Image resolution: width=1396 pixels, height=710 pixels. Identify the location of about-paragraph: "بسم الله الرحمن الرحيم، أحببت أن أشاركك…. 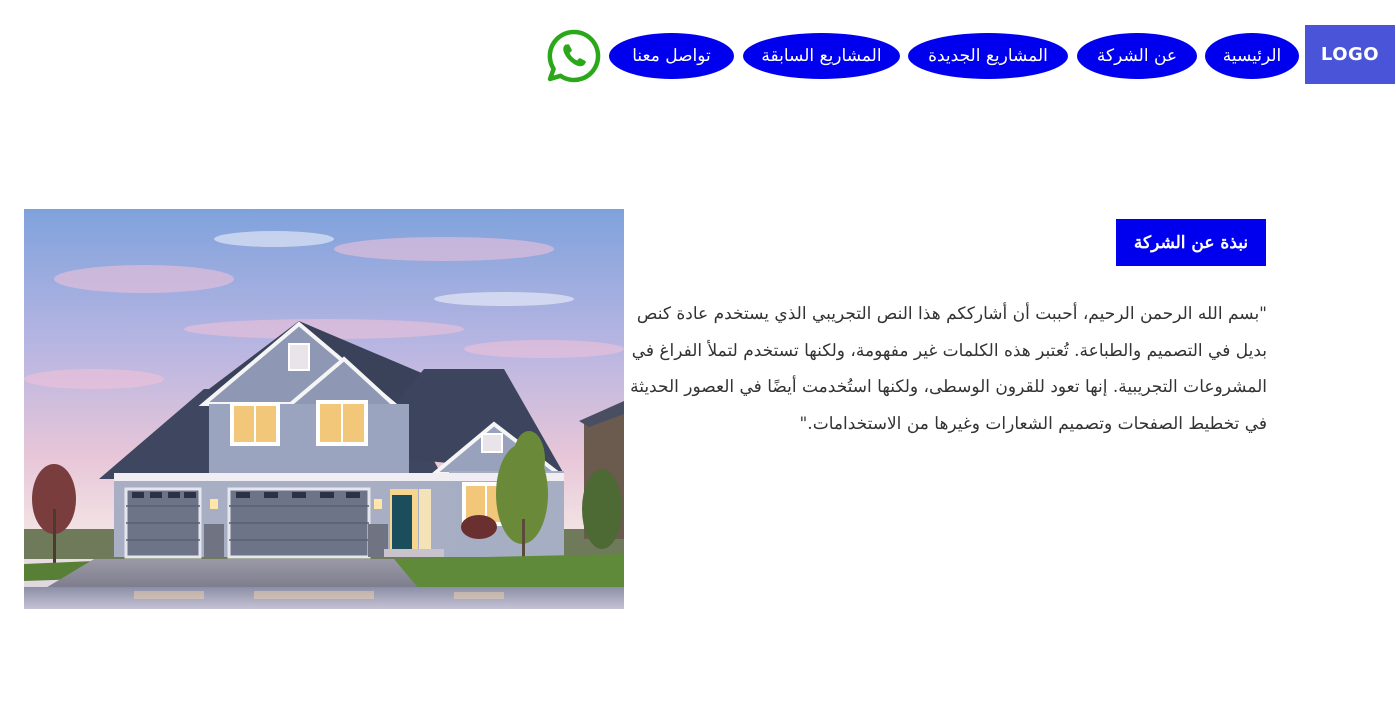
(948, 369).